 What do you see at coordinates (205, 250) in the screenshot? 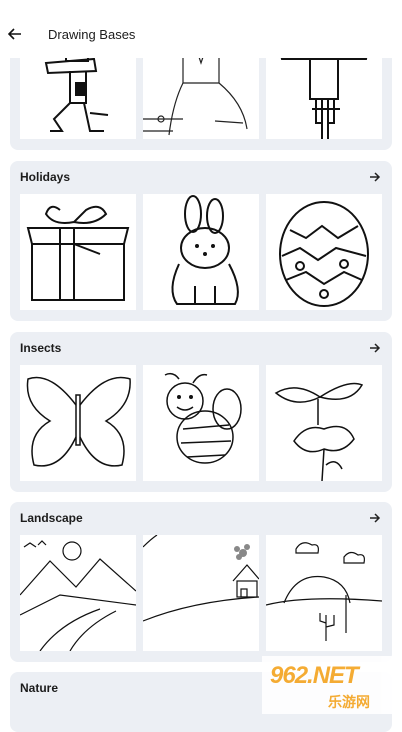
I see `bunny-drawing` at bounding box center [205, 250].